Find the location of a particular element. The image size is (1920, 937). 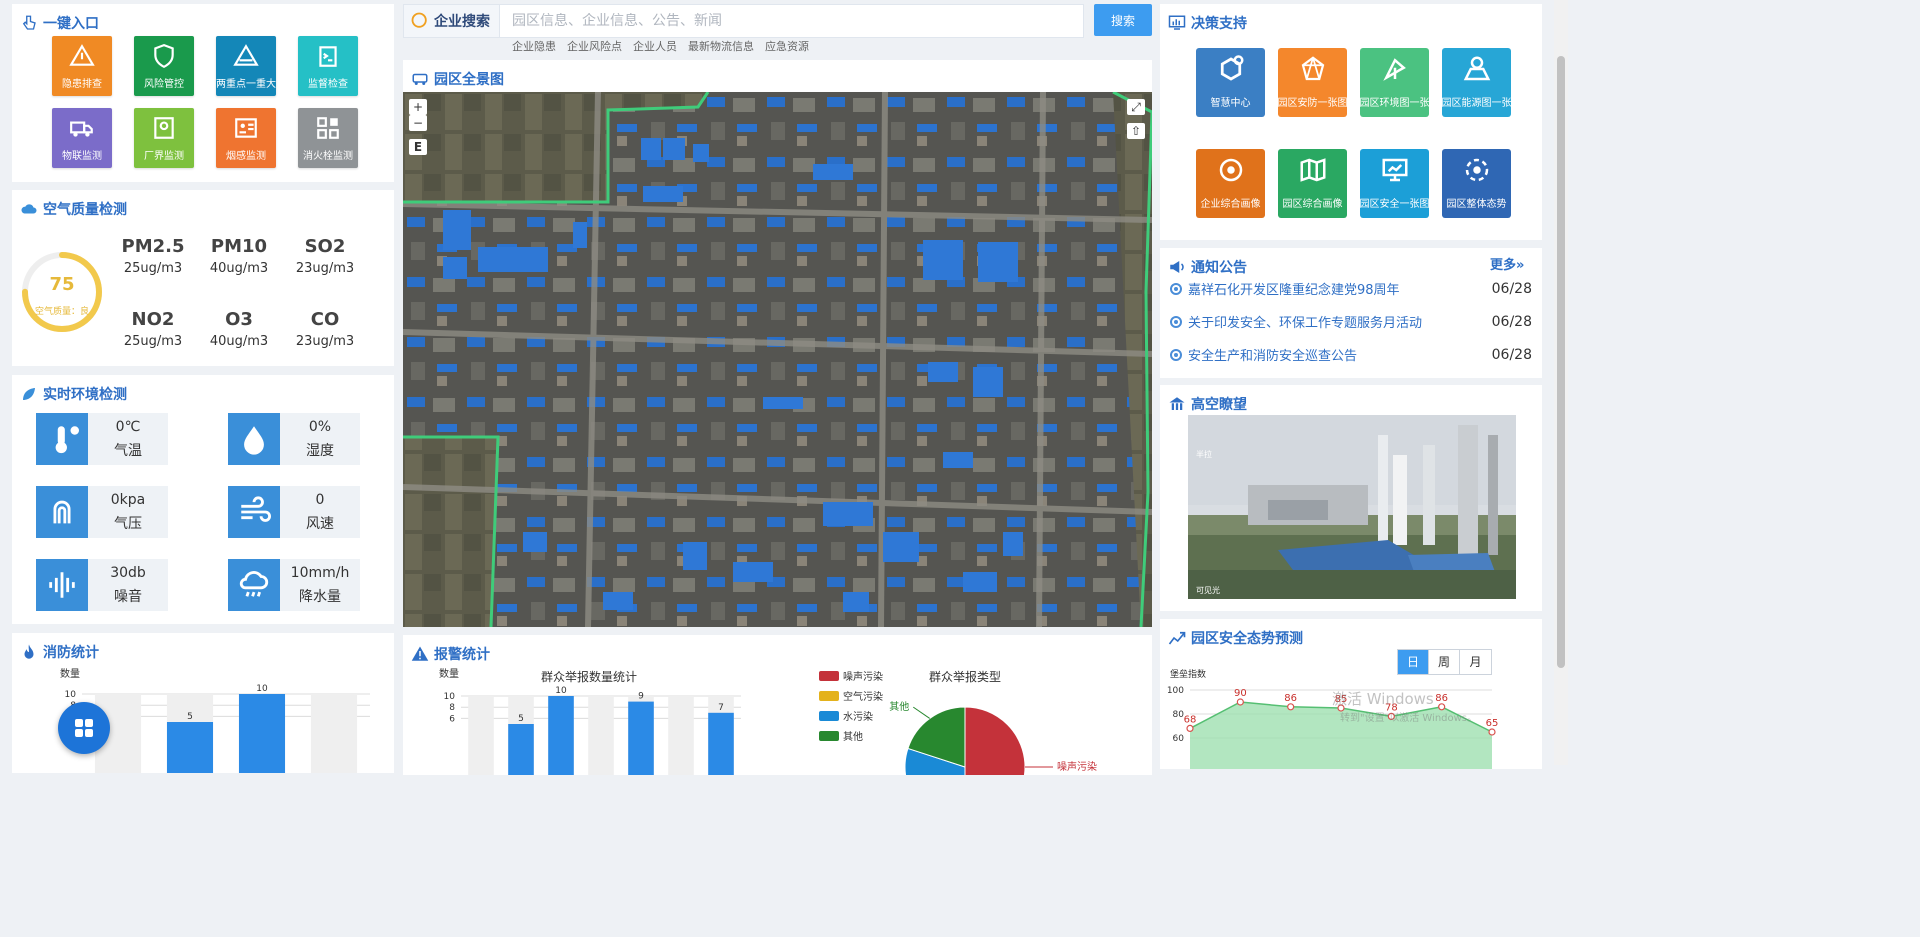

bar-background is located at coordinates (601, 735).